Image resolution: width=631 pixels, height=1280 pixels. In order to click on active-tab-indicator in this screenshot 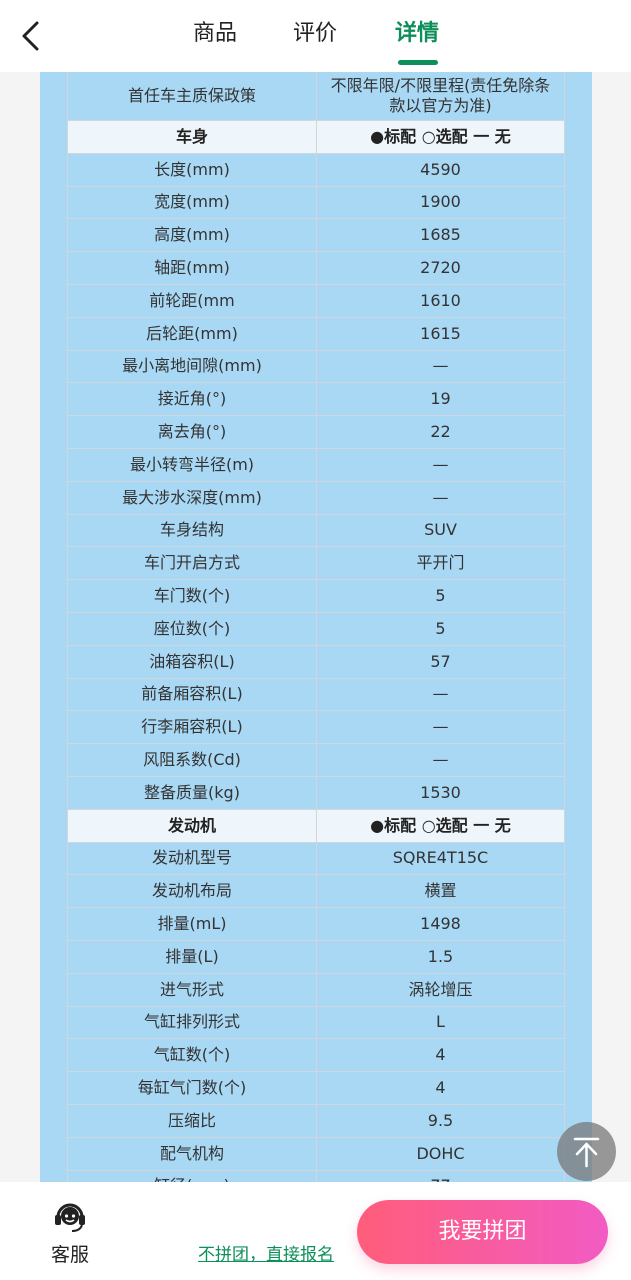, I will do `click(418, 62)`.